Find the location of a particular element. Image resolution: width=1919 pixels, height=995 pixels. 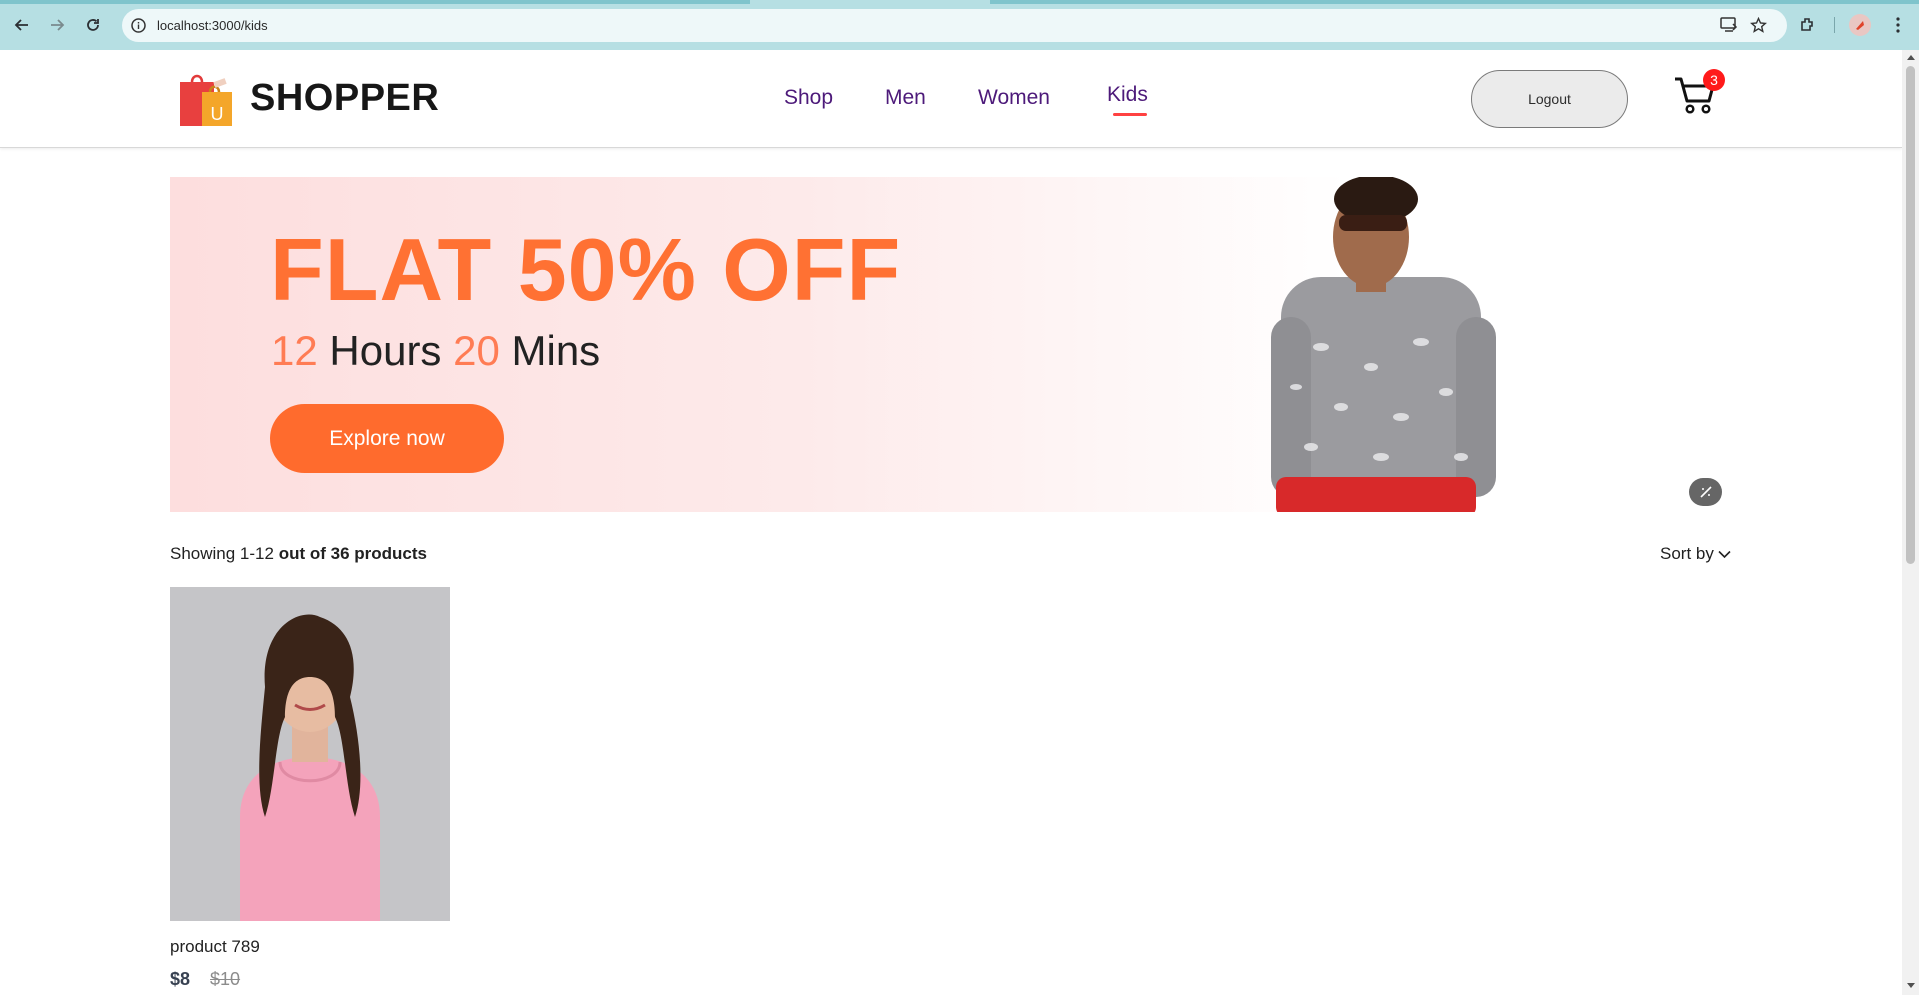

magic-edit-icon is located at coordinates (1705, 492).